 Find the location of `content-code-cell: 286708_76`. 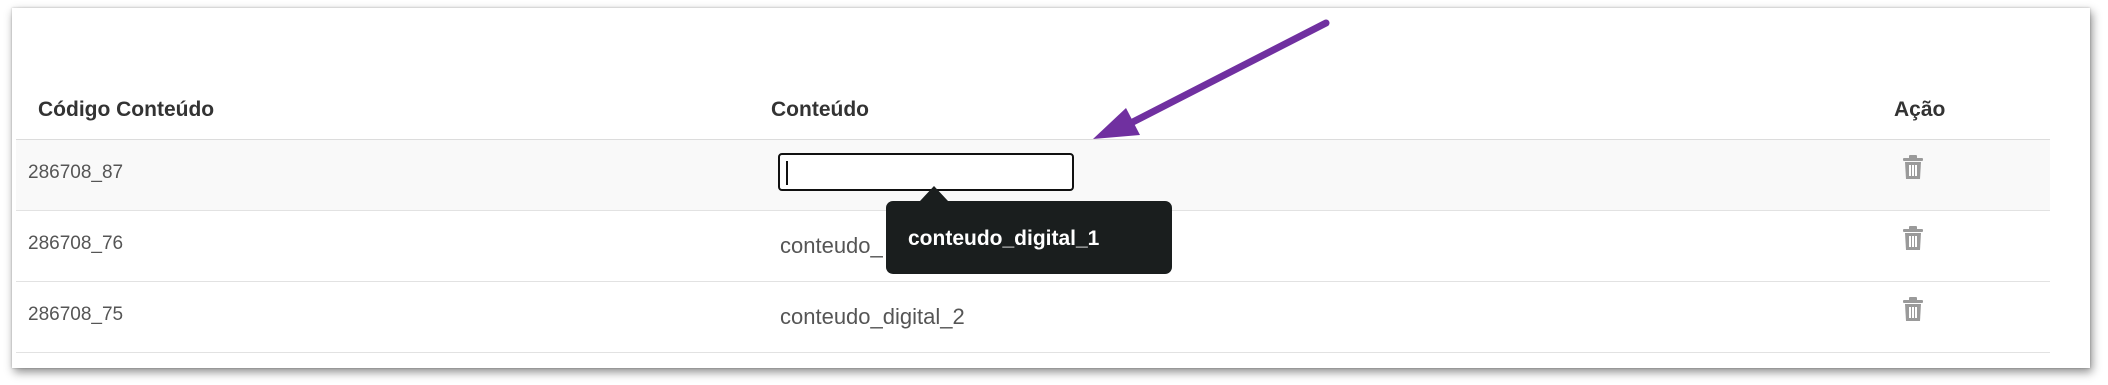

content-code-cell: 286708_76 is located at coordinates (76, 243).